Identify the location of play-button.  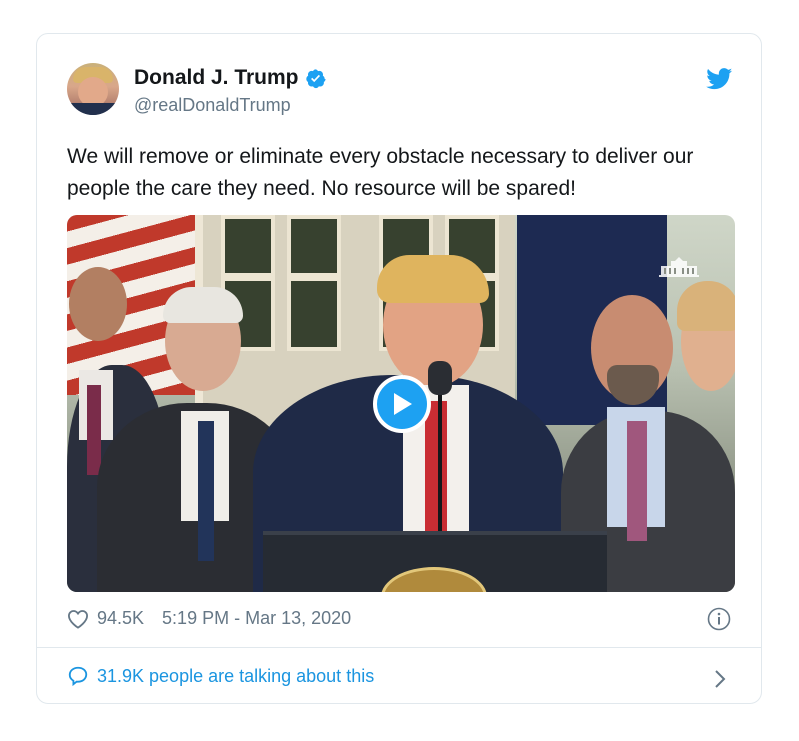
(402, 404).